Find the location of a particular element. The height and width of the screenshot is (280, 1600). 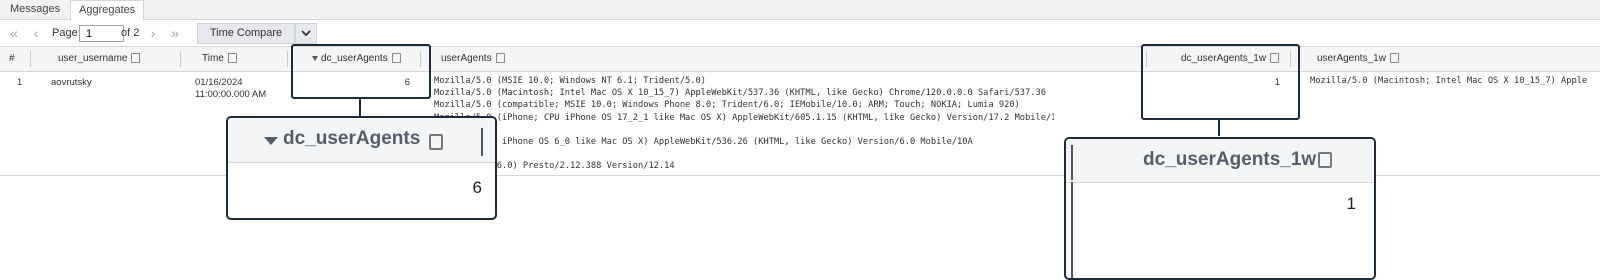

zoom-callout-dc-useragents: dc_userAgents 6 is located at coordinates (361, 168).